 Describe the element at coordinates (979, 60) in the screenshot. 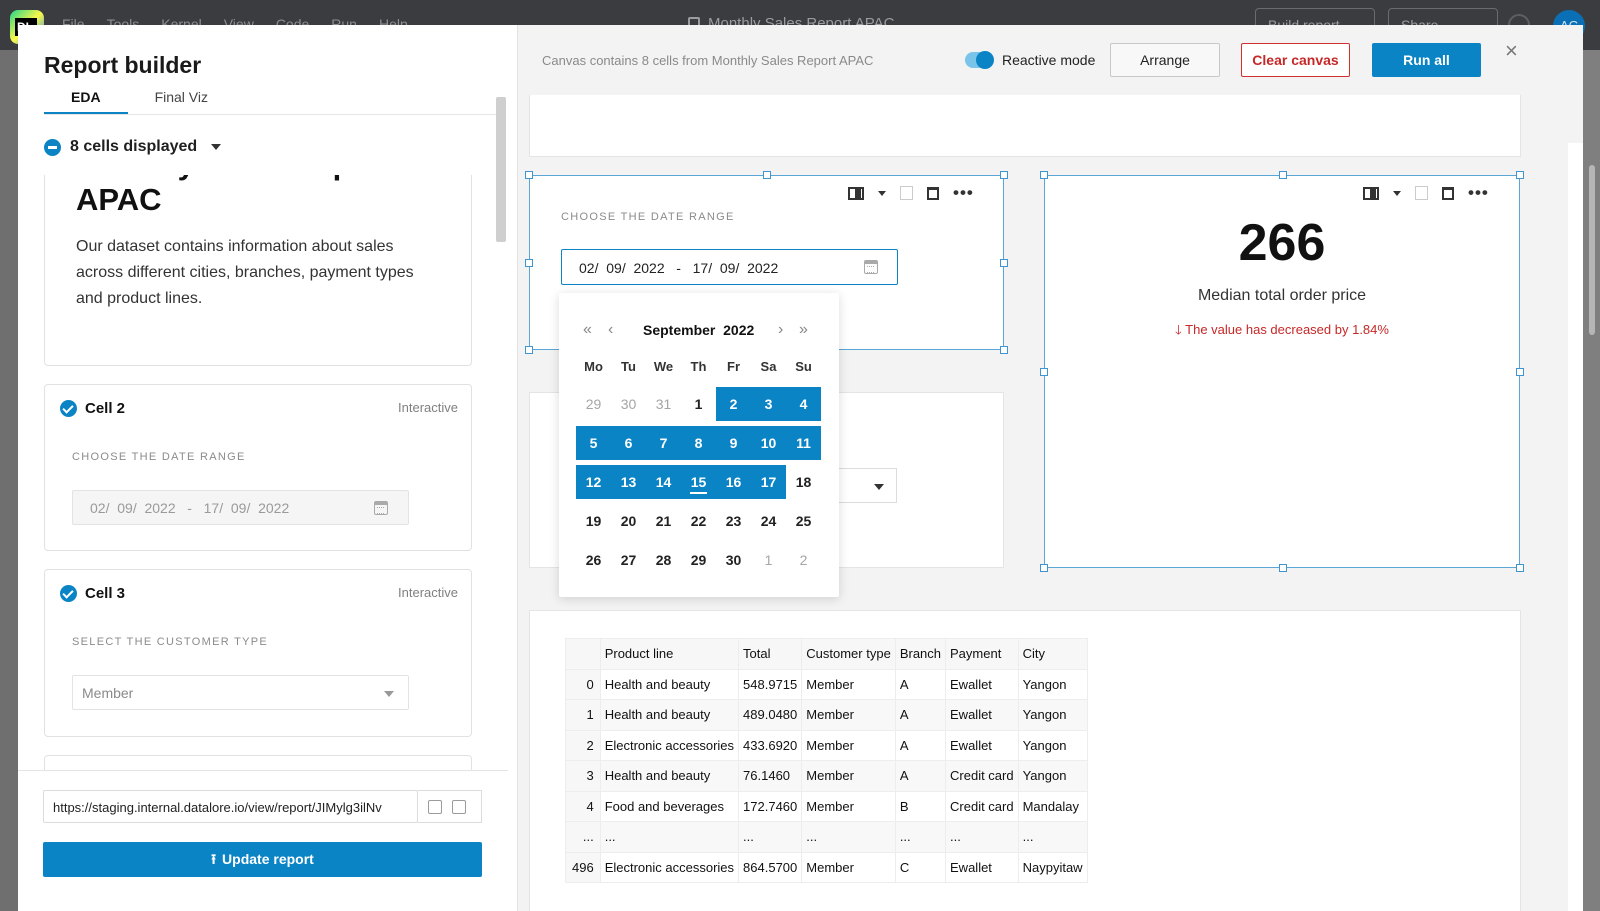

I see `reactive-mode-toggle` at that location.